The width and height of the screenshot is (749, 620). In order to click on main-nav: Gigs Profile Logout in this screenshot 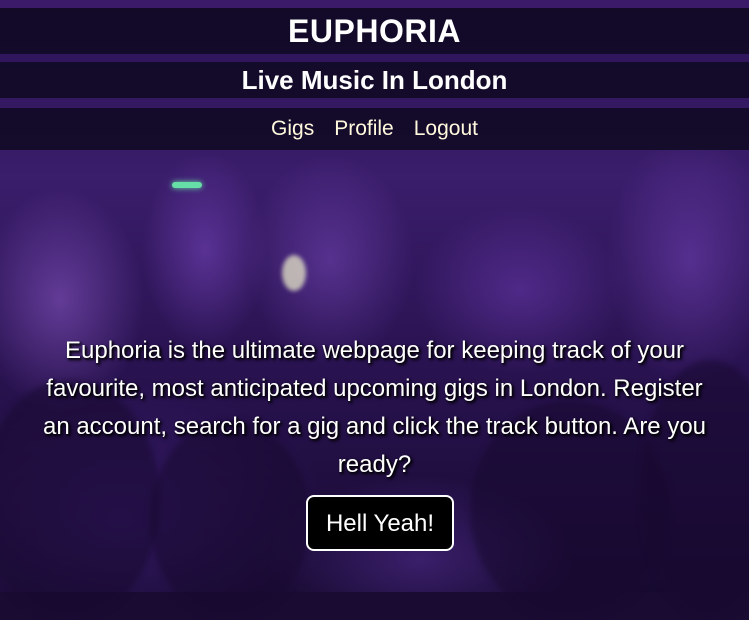, I will do `click(374, 129)`.